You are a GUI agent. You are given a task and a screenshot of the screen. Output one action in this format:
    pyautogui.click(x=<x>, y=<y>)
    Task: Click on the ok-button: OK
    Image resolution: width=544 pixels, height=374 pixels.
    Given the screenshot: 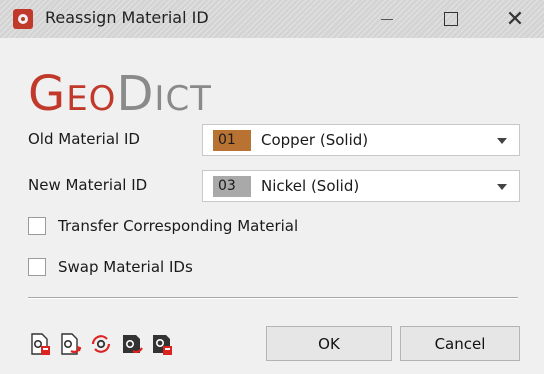 What is the action you would take?
    pyautogui.click(x=329, y=343)
    